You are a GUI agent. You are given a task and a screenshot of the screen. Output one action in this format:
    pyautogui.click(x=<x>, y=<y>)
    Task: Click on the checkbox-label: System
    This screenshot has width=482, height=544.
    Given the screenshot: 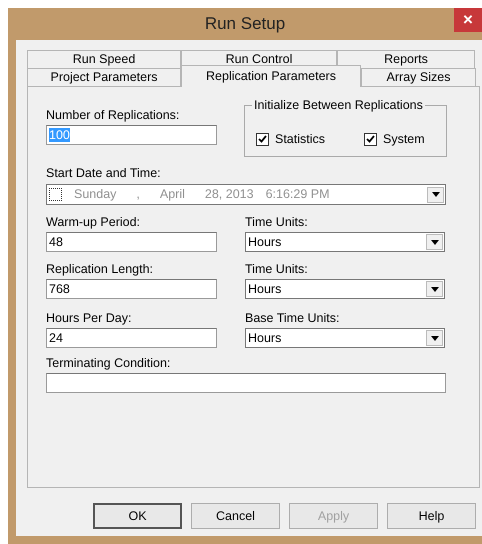 What is the action you would take?
    pyautogui.click(x=404, y=139)
    